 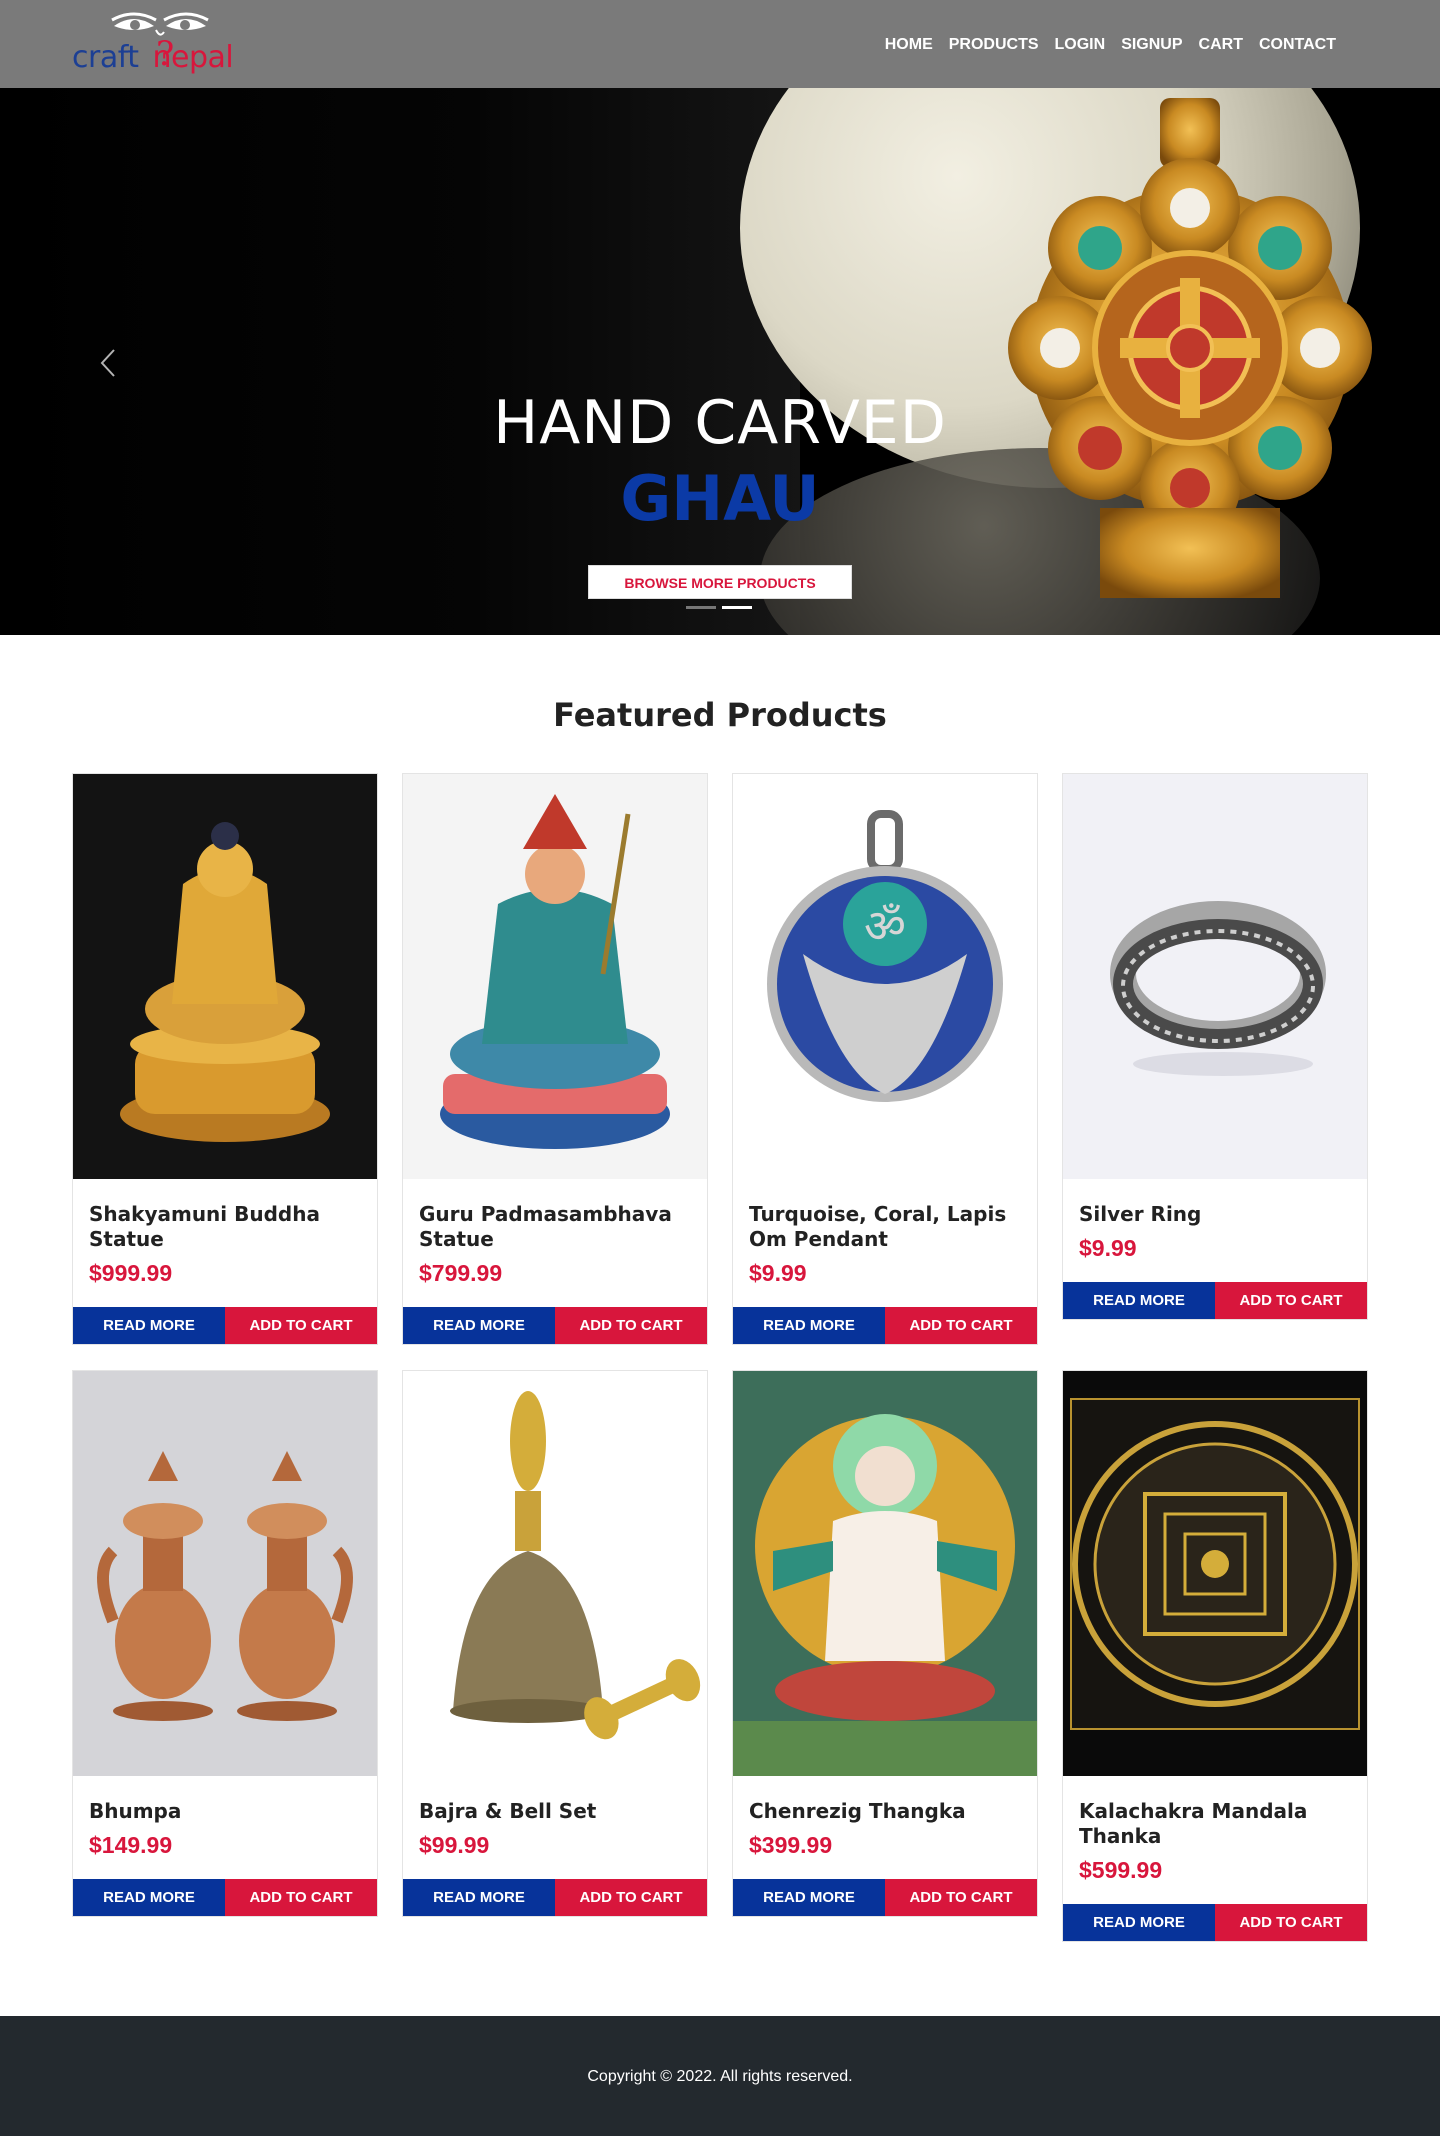 What do you see at coordinates (885, 1573) in the screenshot?
I see `product-image-chenrezig-thangka` at bounding box center [885, 1573].